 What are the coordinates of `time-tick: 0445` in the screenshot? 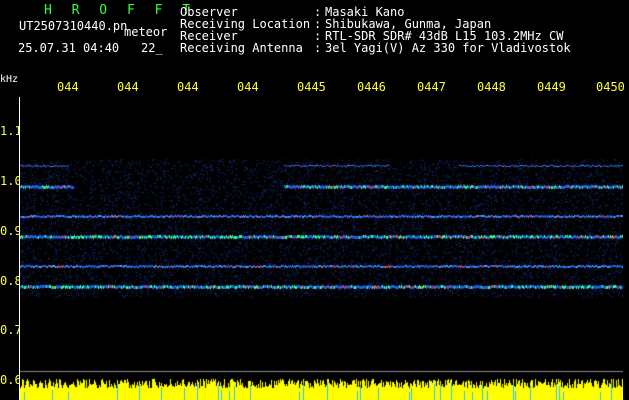 It's located at (311, 87).